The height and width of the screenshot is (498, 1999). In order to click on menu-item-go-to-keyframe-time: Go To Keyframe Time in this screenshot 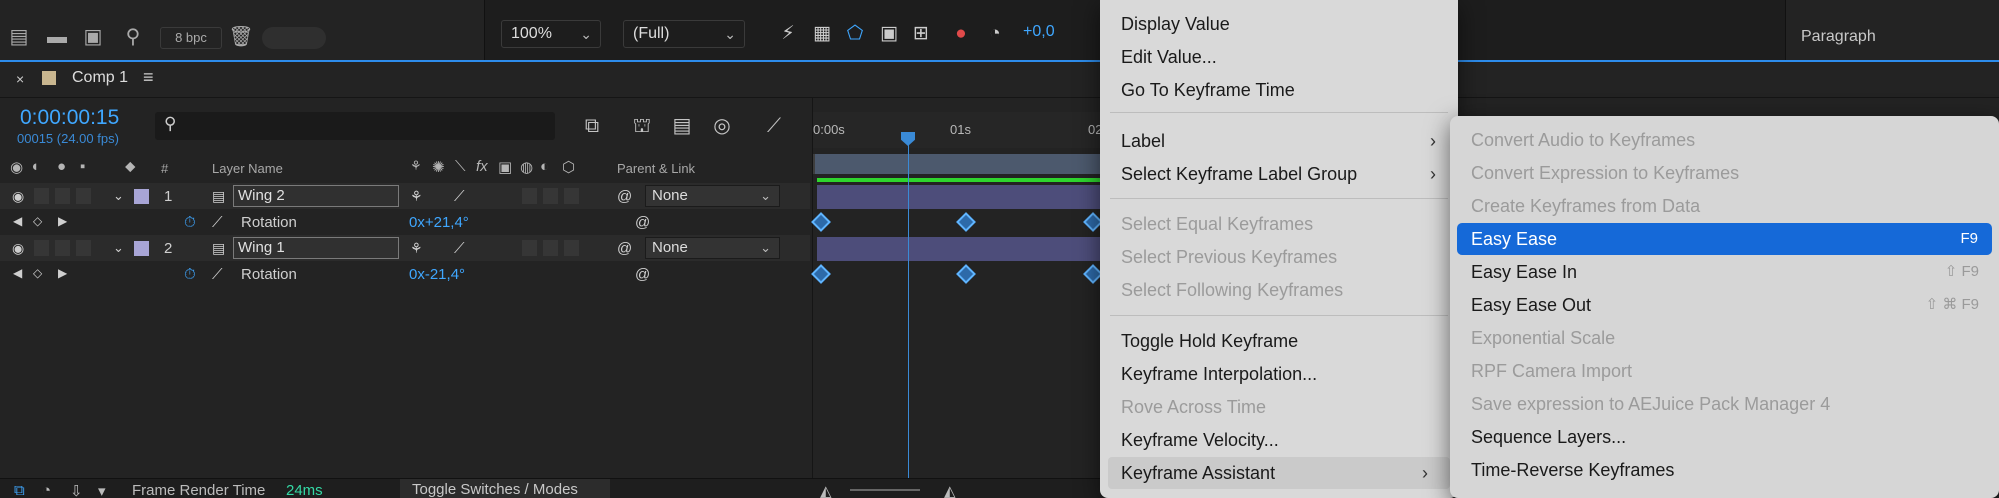, I will do `click(1279, 90)`.